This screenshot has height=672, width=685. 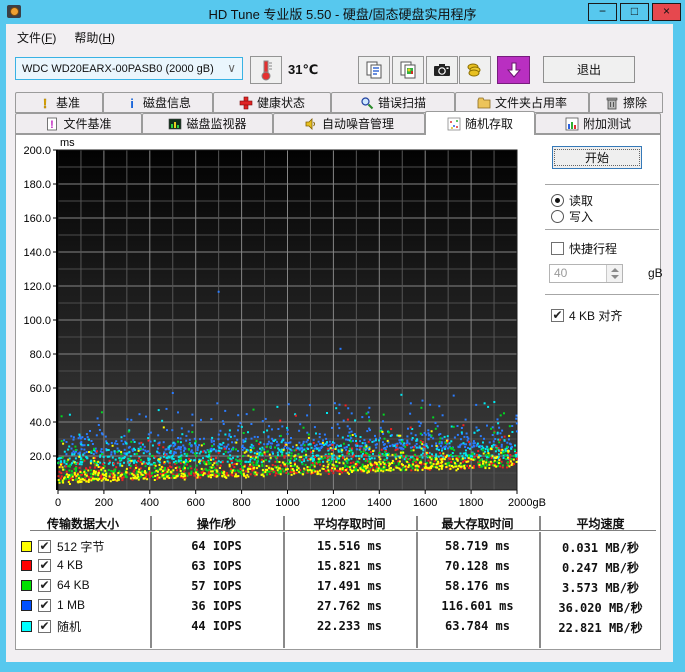 I want to click on table-cell-speed: 0.031 MB/秒, so click(x=600, y=548).